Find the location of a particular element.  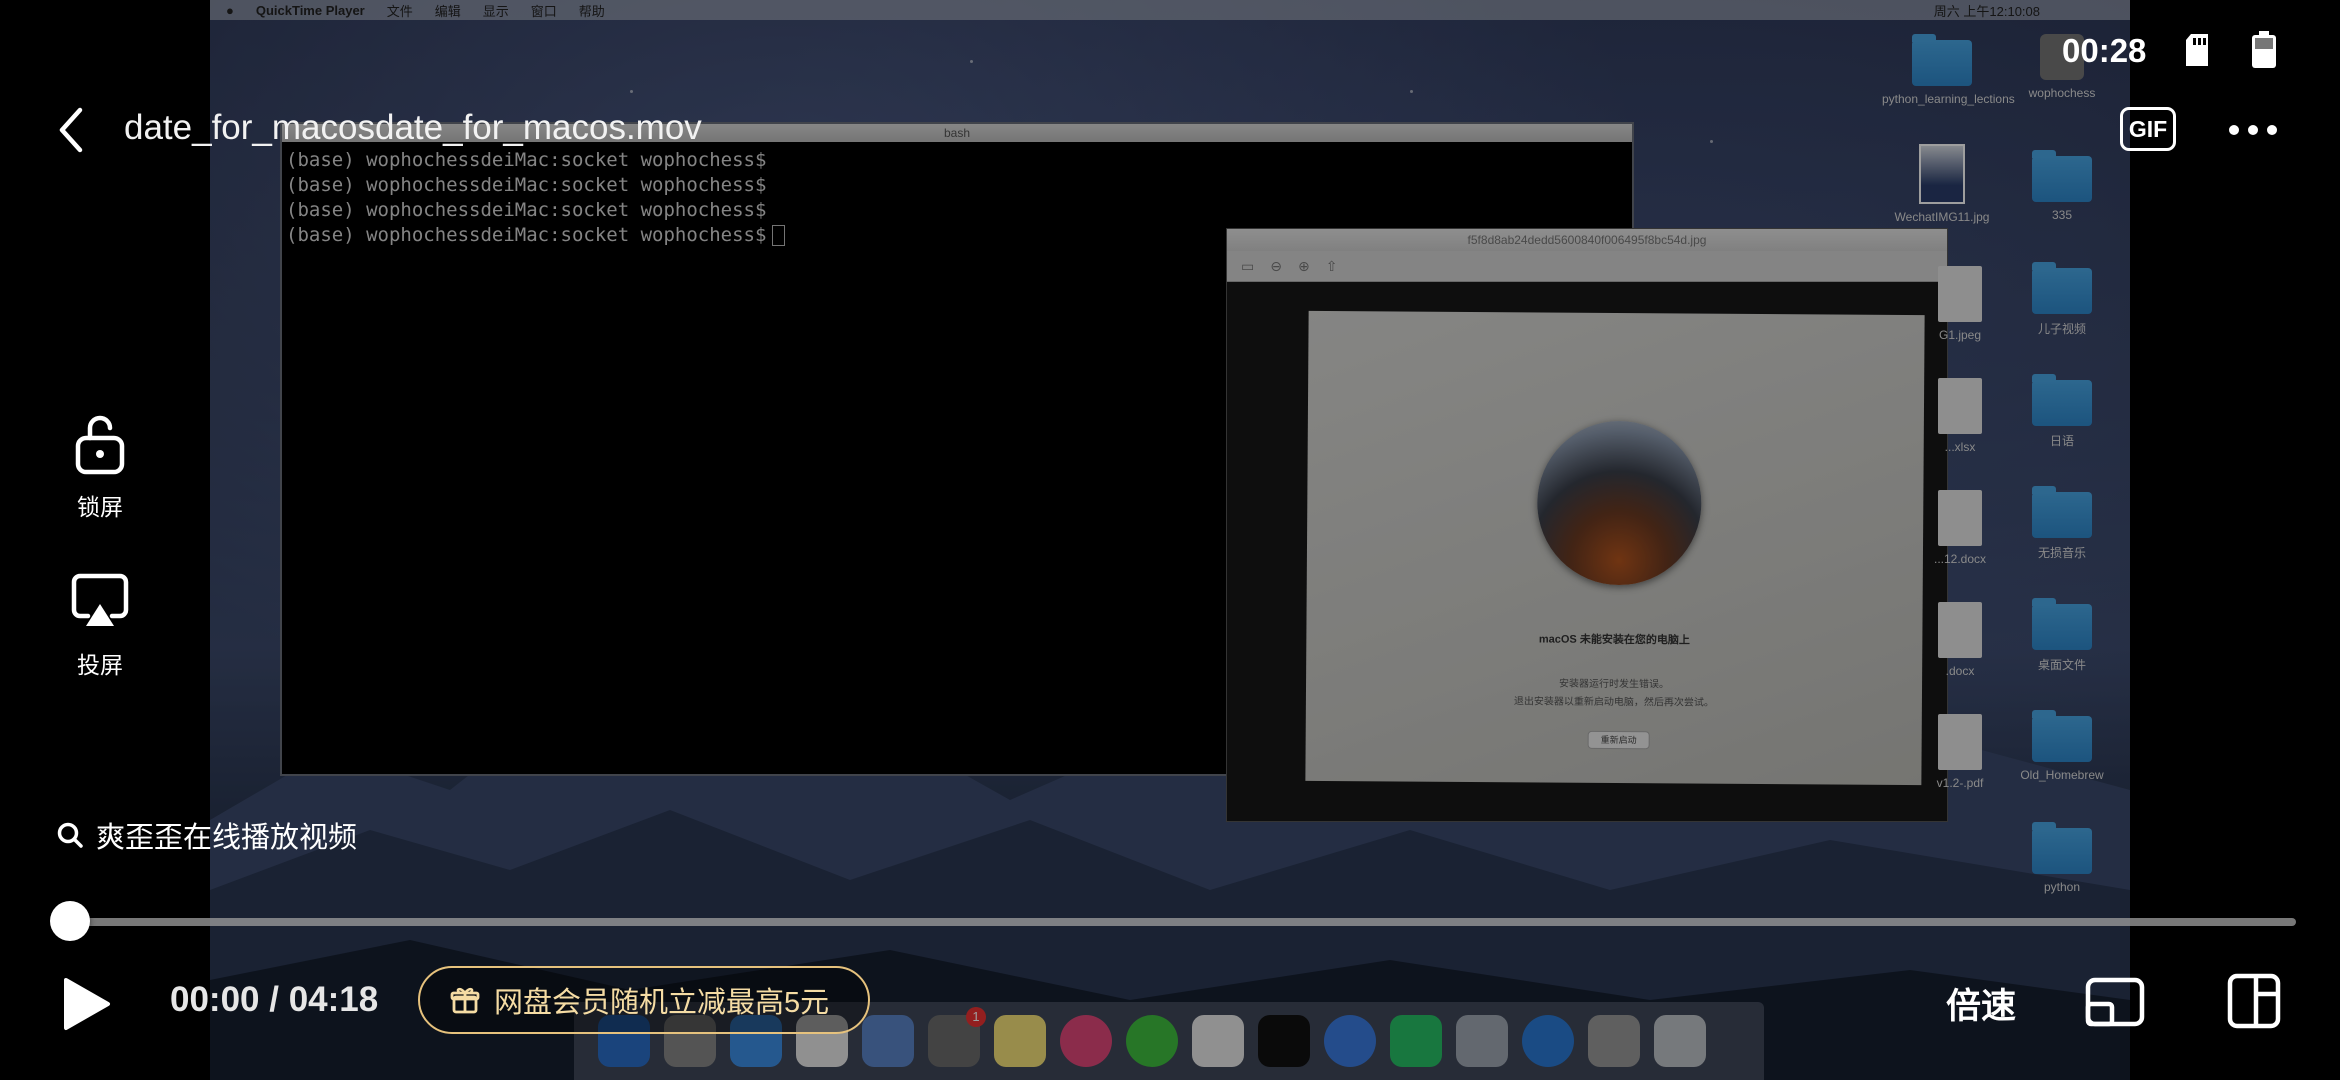

more-dots-icon is located at coordinates (2253, 130).